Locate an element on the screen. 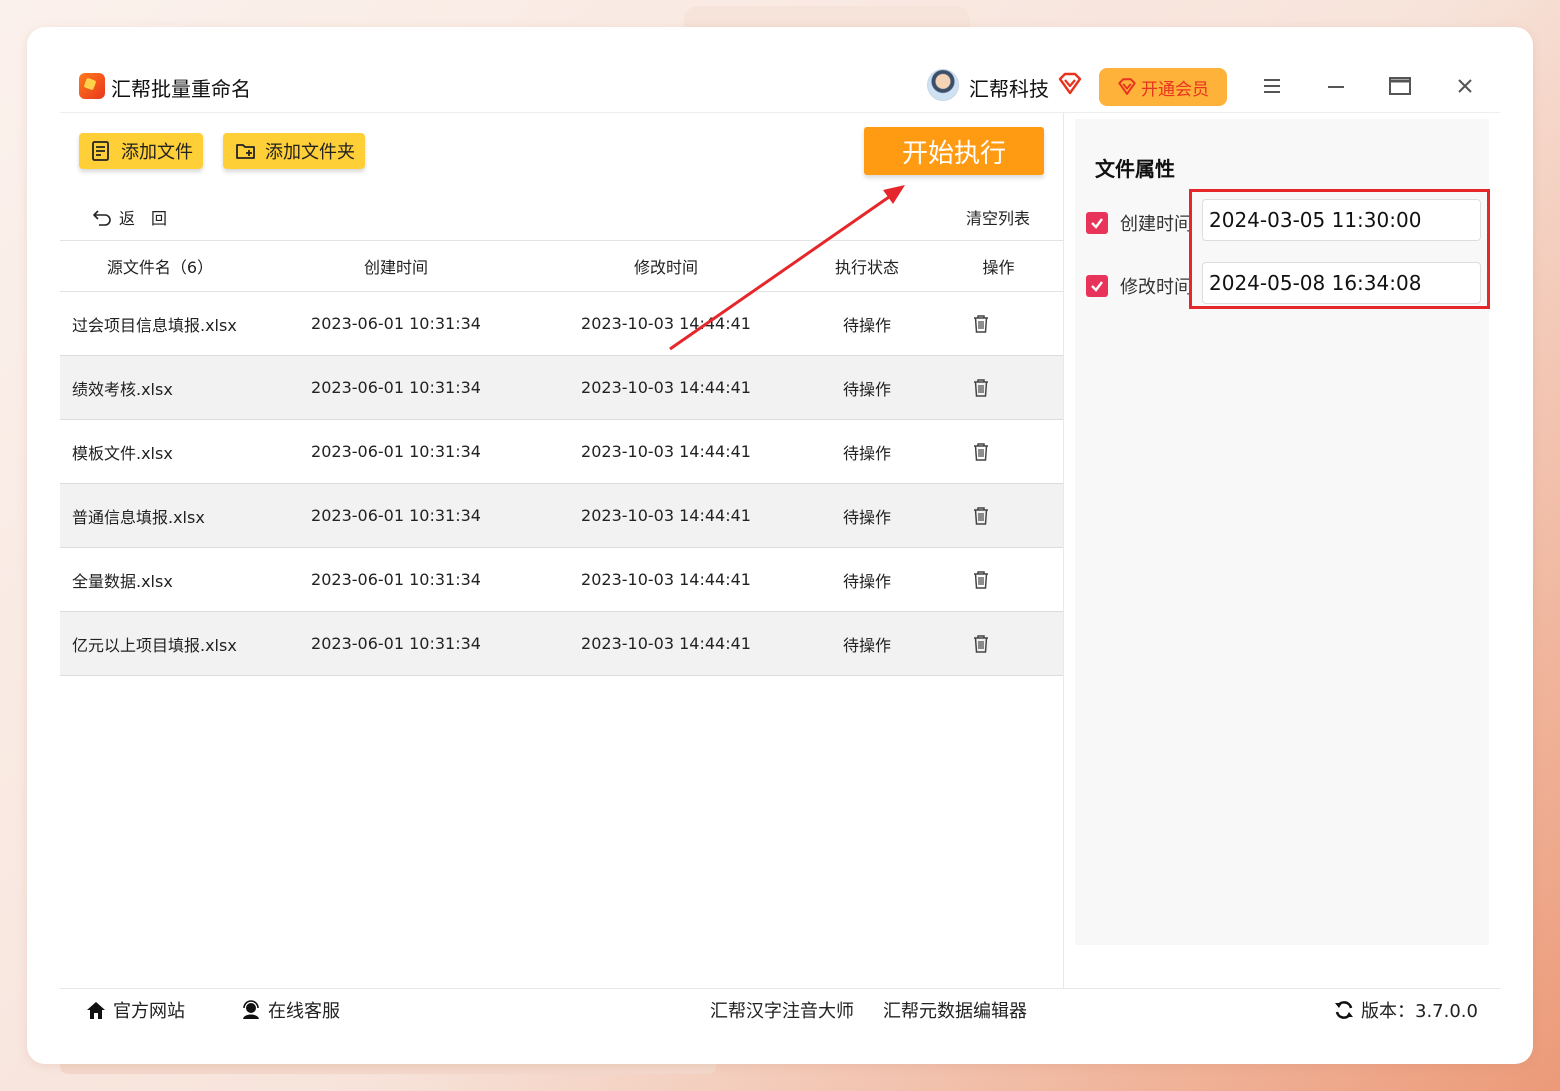 The height and width of the screenshot is (1091, 1560). vip-upgrade-label: 开通会员 is located at coordinates (1175, 89).